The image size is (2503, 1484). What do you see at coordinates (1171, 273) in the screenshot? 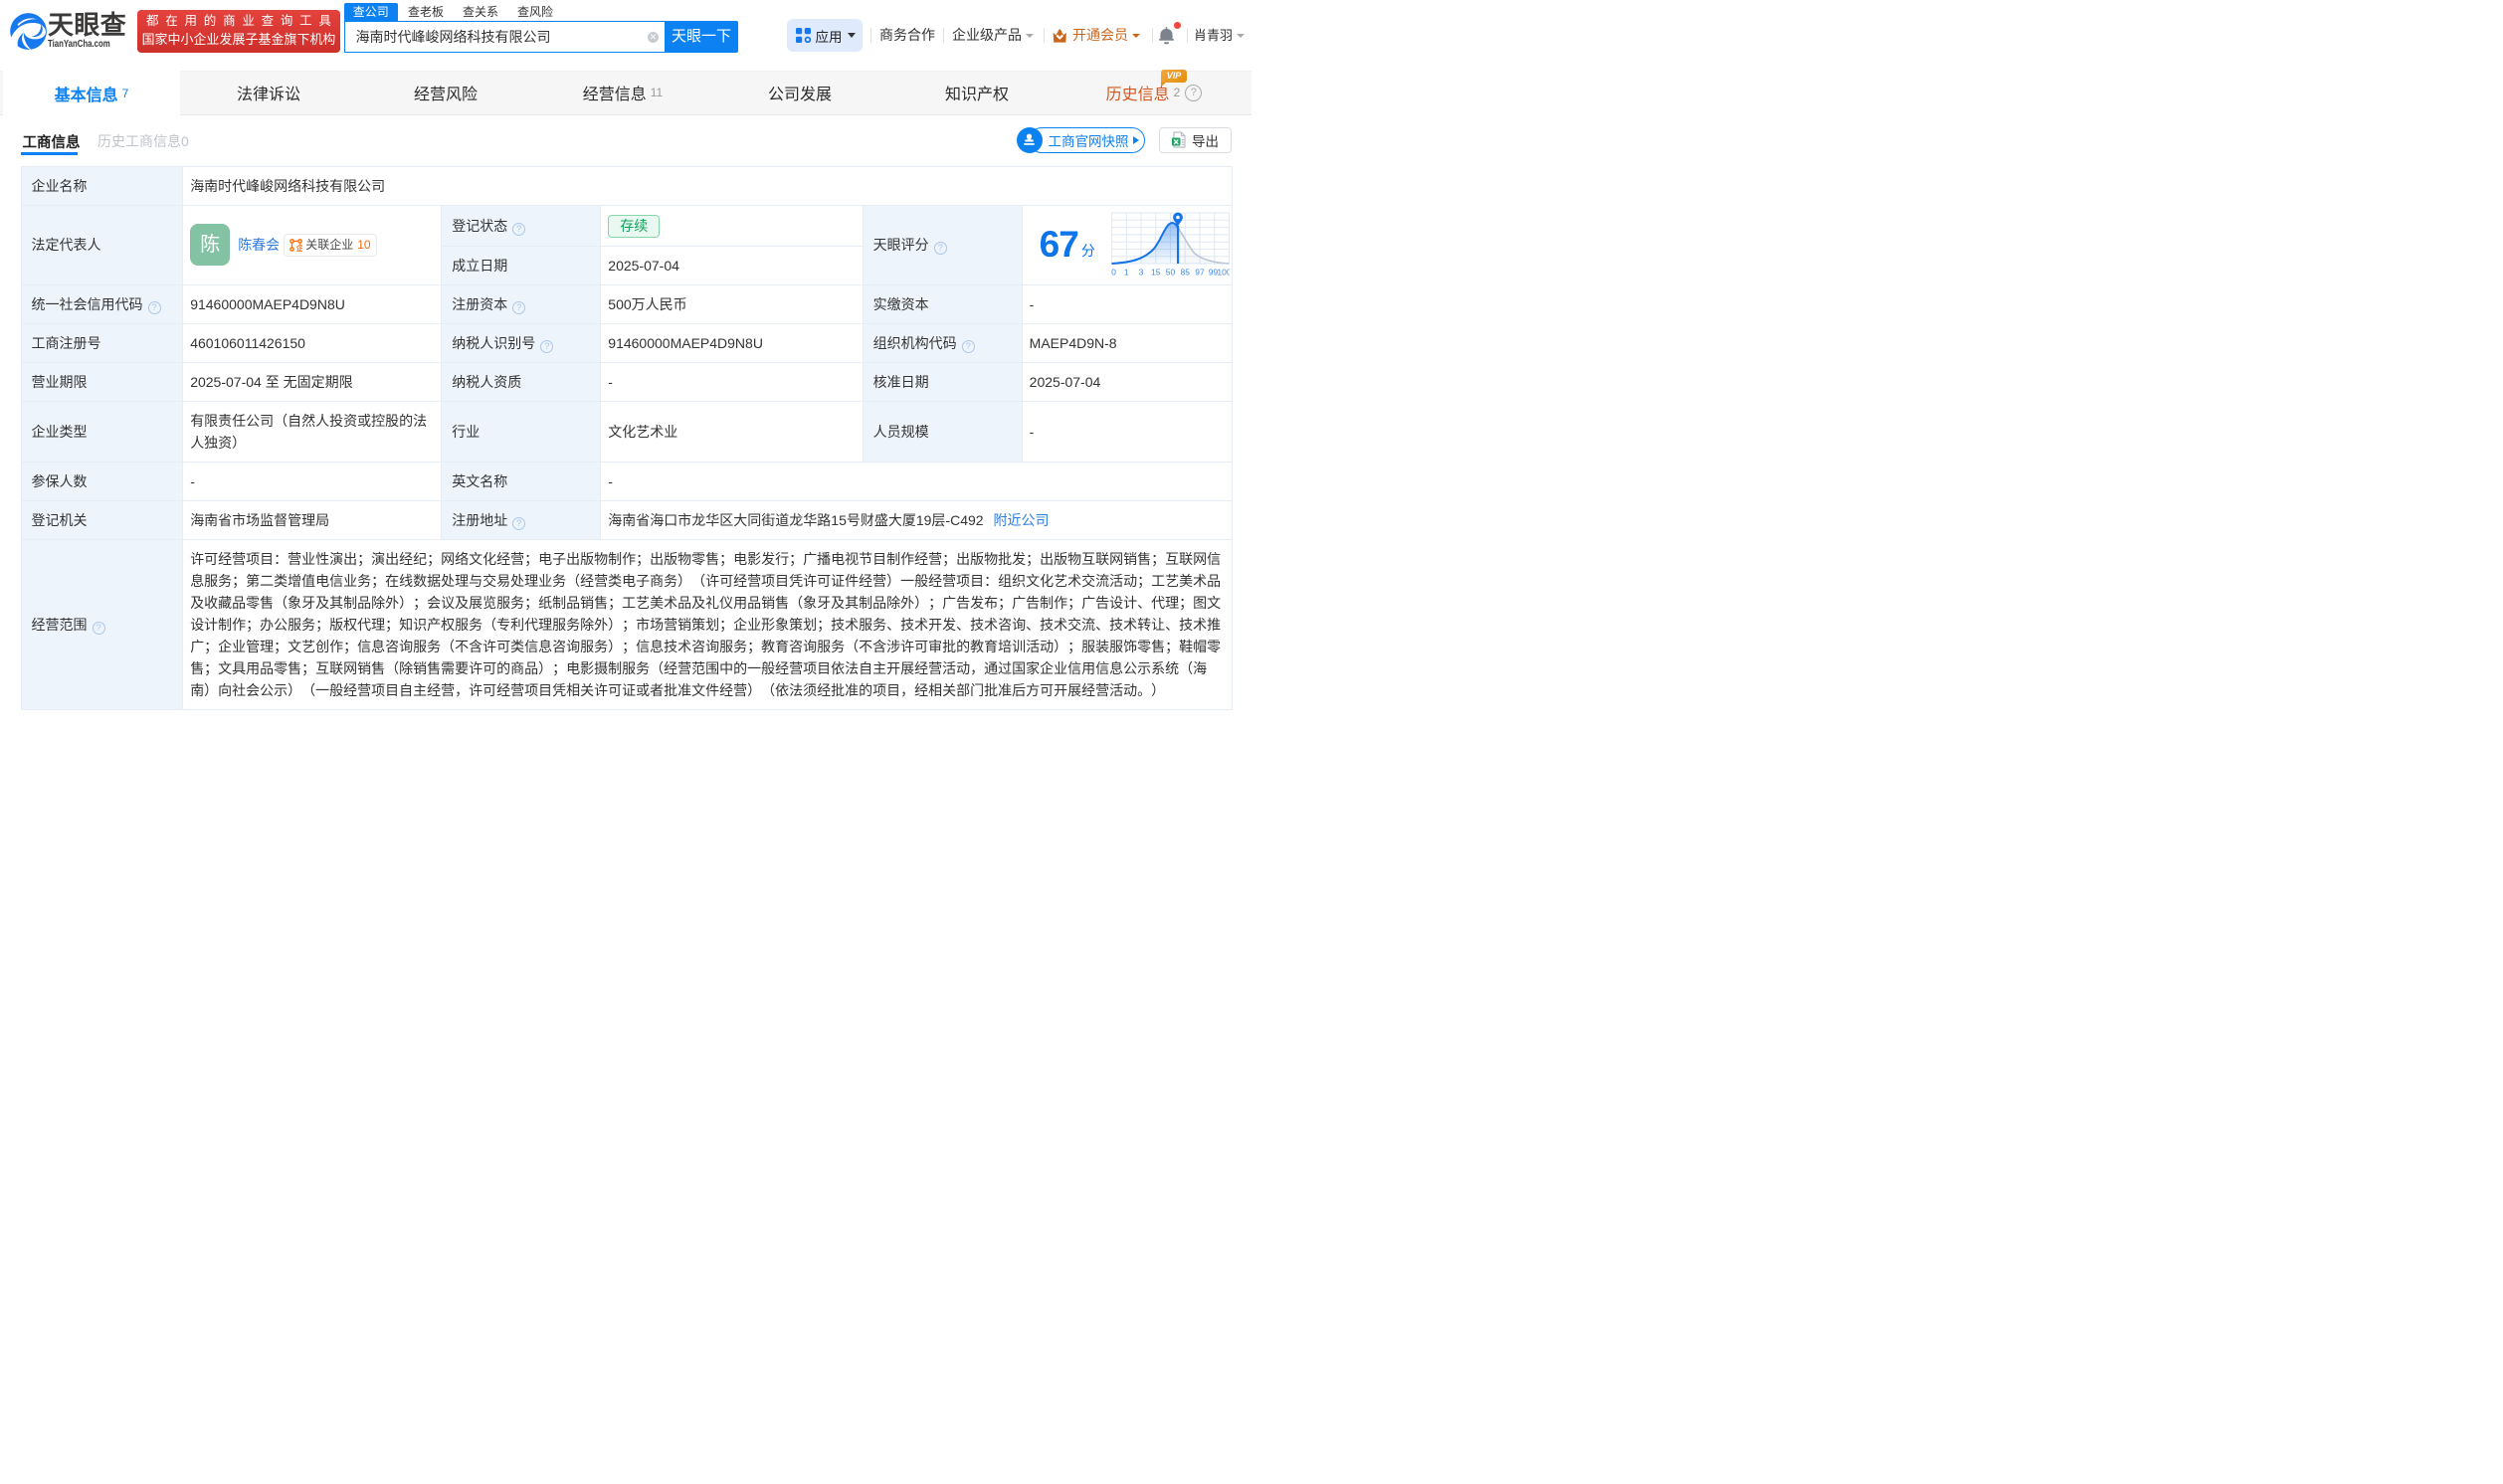
I see `svg-text: 50` at bounding box center [1171, 273].